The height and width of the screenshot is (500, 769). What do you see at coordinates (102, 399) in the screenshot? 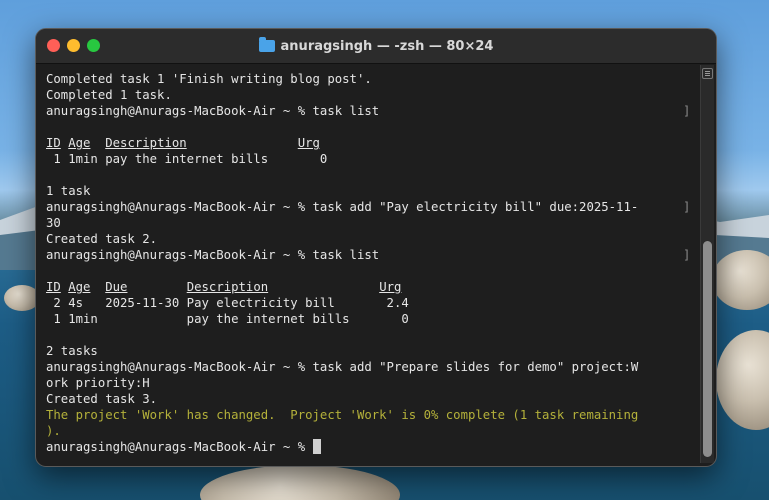
I see `terminal-line-text: Created task 3.` at bounding box center [102, 399].